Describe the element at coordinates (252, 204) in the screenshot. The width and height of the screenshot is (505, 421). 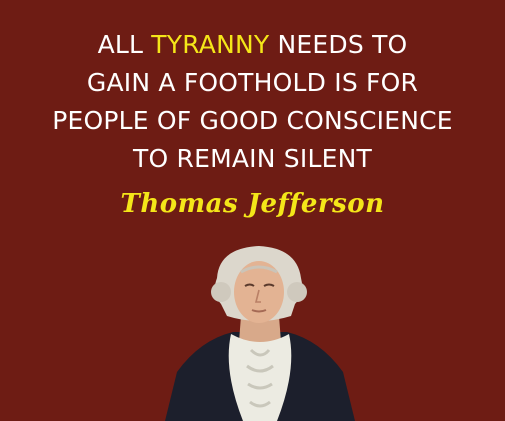
I see `author-name: Thomas Jefferson` at that location.